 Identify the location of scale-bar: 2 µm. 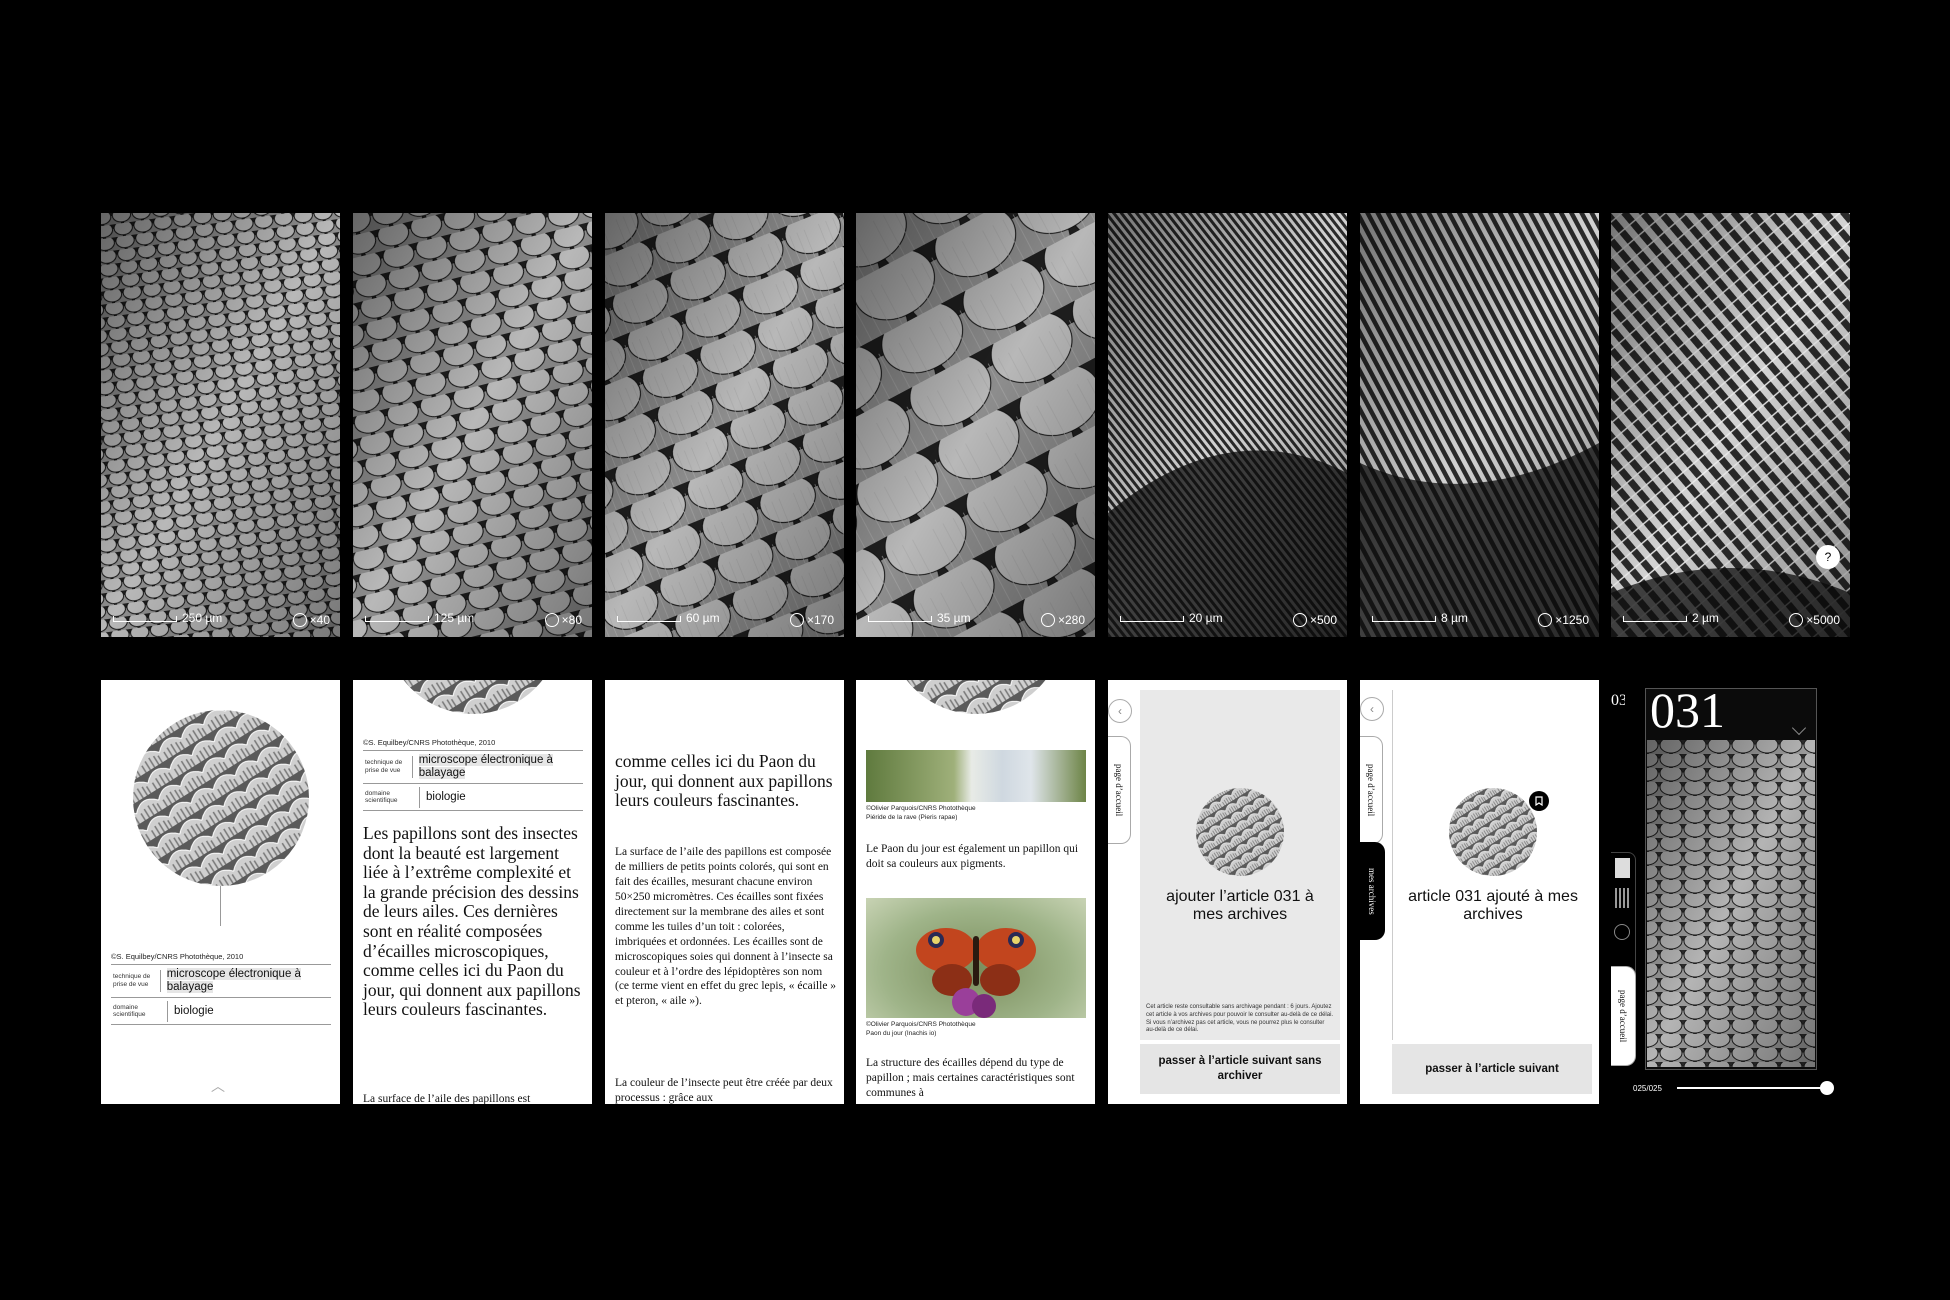
(1671, 618).